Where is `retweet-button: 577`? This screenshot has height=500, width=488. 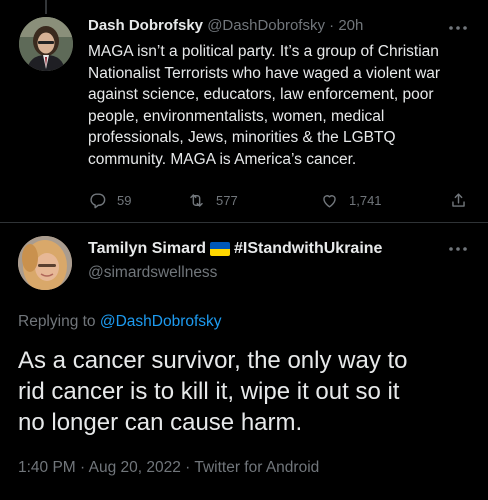 retweet-button: 577 is located at coordinates (212, 200).